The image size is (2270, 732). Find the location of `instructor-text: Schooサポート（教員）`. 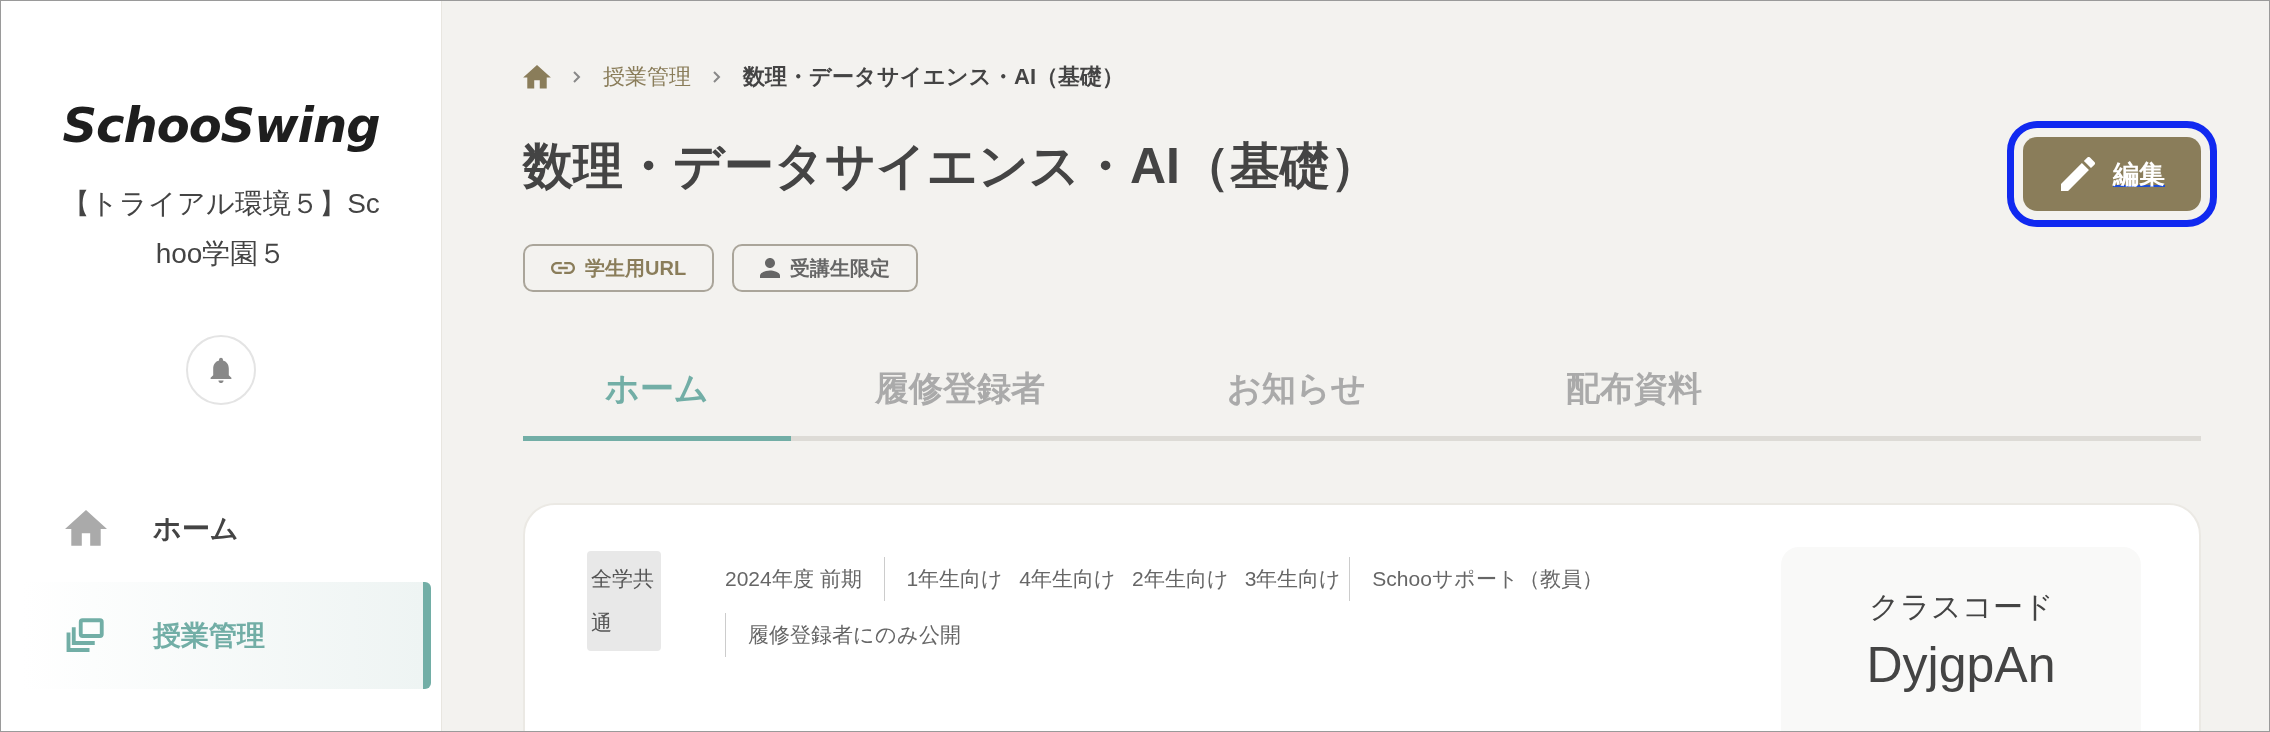

instructor-text: Schooサポート（教員） is located at coordinates (1487, 579).